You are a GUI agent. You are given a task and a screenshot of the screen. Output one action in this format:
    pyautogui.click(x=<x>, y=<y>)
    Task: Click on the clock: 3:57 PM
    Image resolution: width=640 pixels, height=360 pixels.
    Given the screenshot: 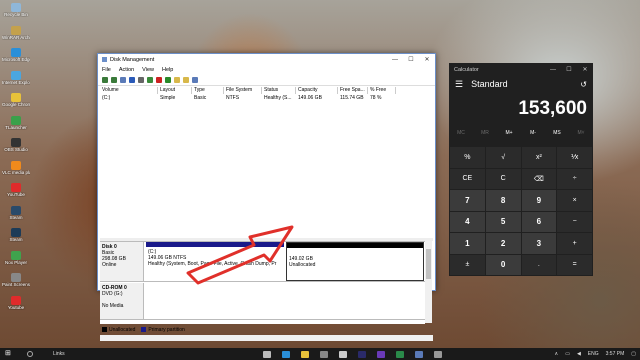 What is the action you would take?
    pyautogui.click(x=615, y=354)
    